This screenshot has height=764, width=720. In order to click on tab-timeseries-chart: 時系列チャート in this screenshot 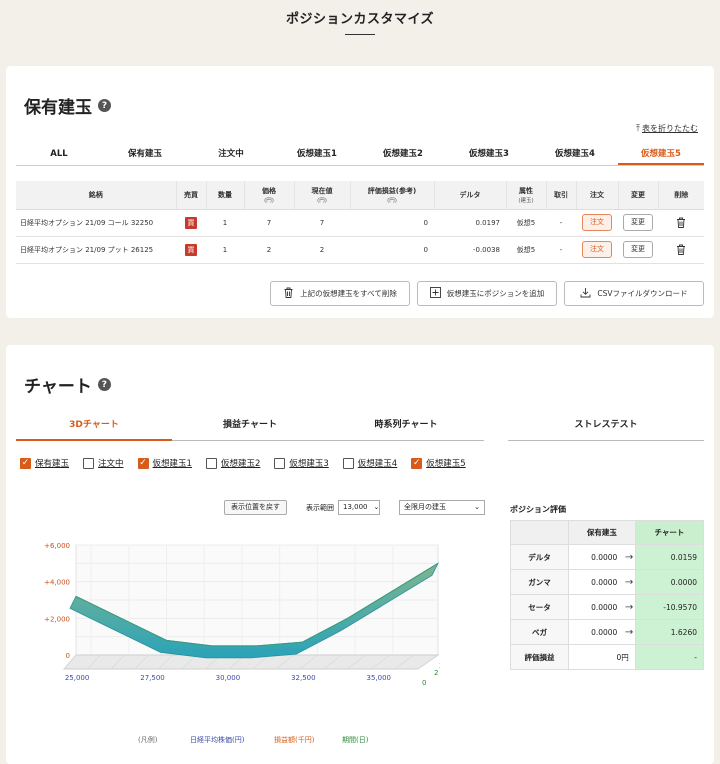, I will do `click(406, 426)`.